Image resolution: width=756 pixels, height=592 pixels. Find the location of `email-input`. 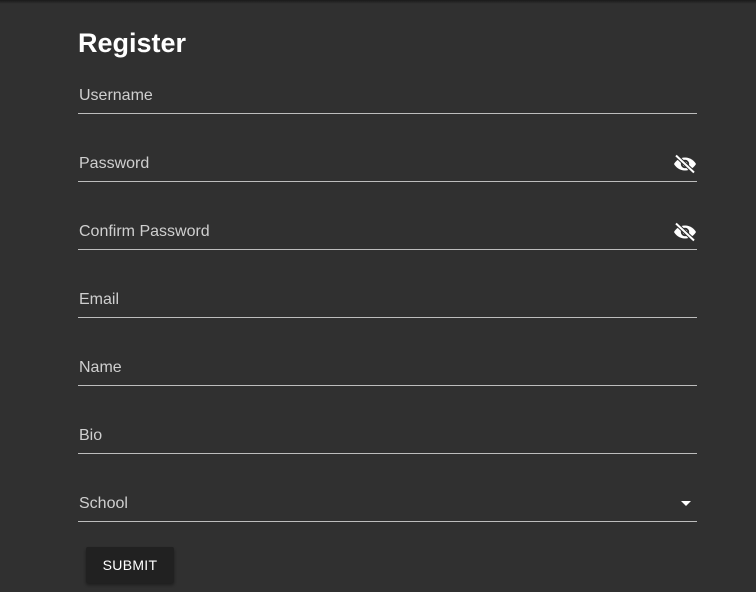

email-input is located at coordinates (387, 299).